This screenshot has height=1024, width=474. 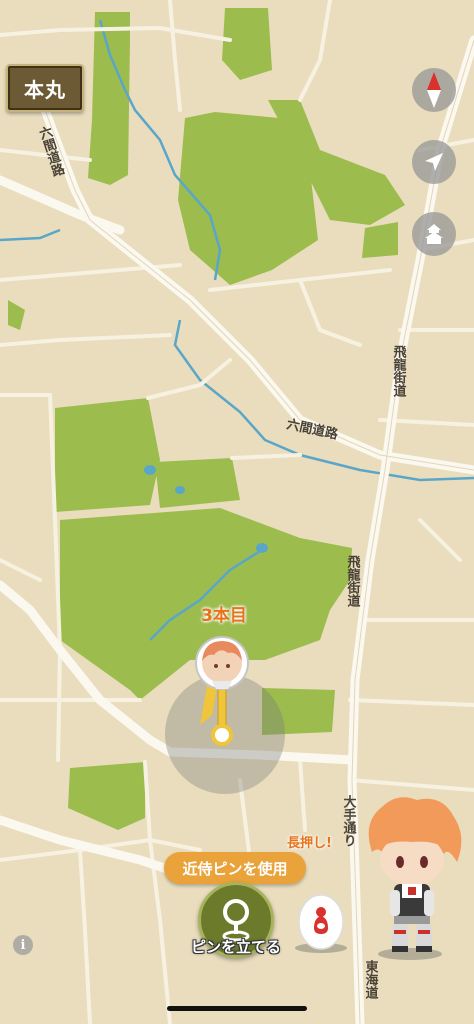 What do you see at coordinates (321, 921) in the screenshot?
I see `egg-item-button` at bounding box center [321, 921].